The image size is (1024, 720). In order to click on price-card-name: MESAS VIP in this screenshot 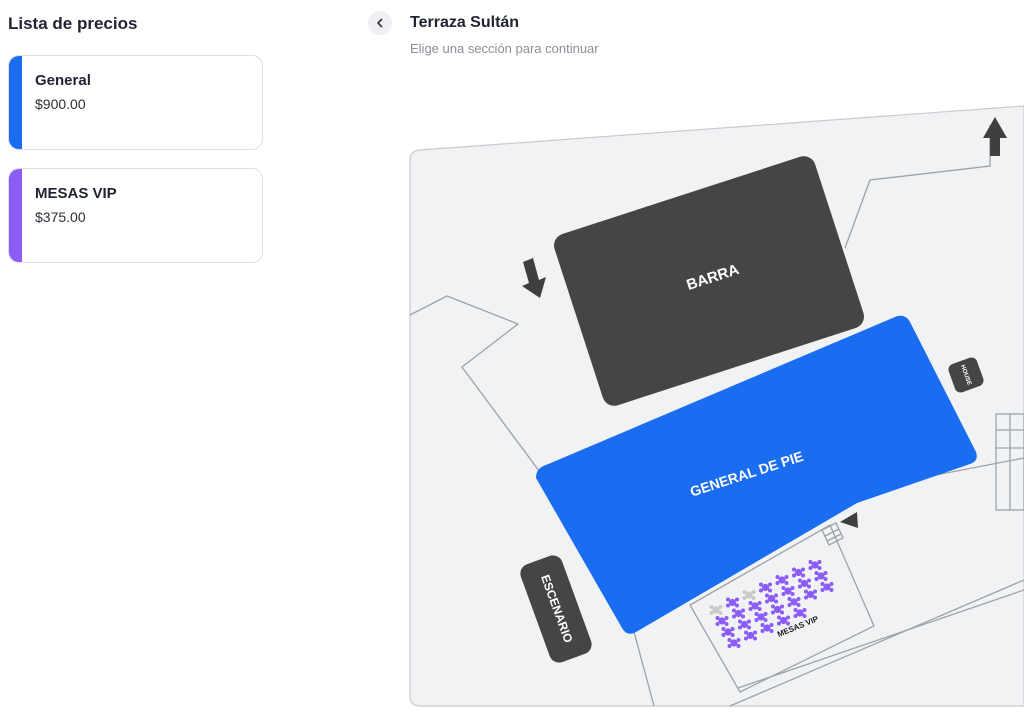, I will do `click(76, 193)`.